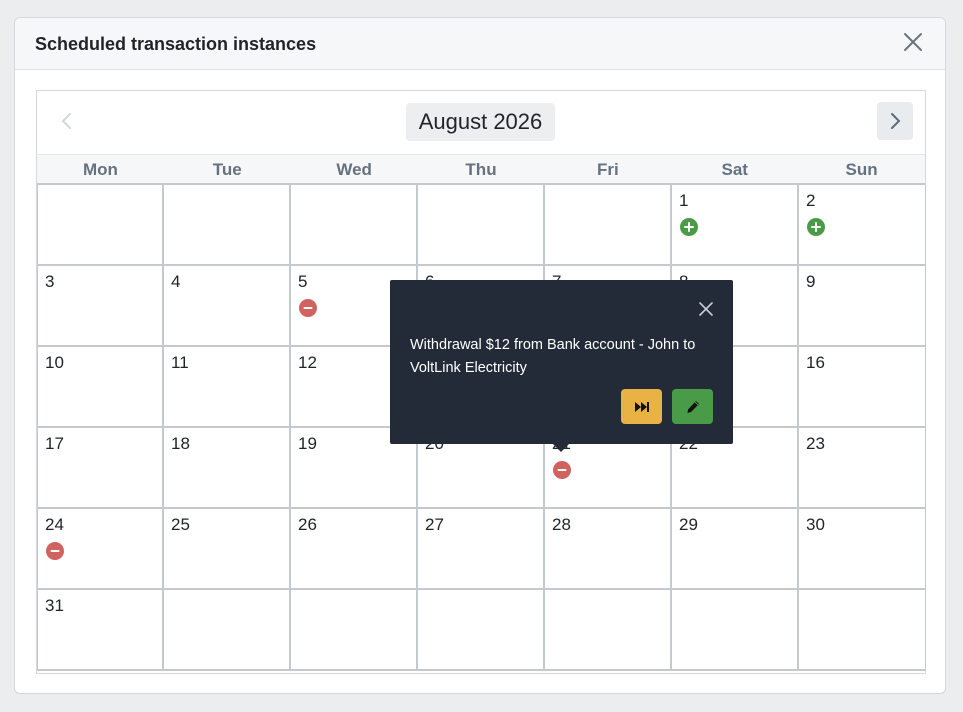  I want to click on day-number: 3, so click(50, 281).